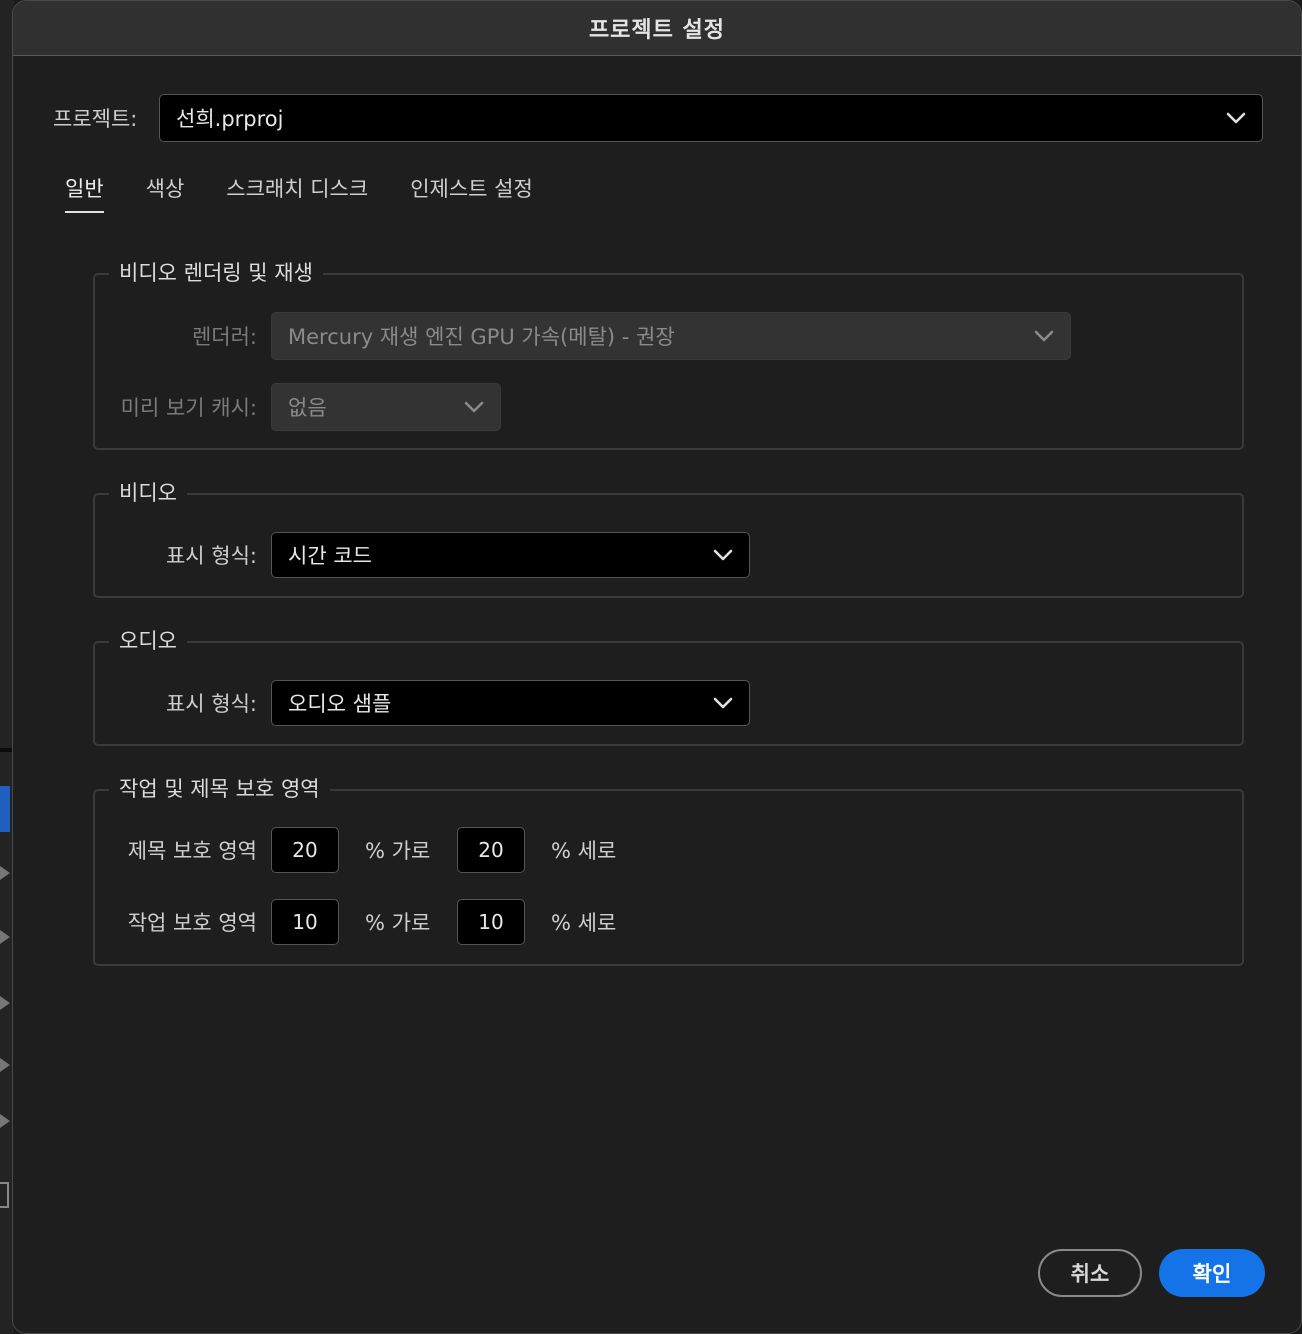 The height and width of the screenshot is (1334, 1302). I want to click on audio-group: 오디오 표시 형식: 오디오 샘플, so click(668, 685).